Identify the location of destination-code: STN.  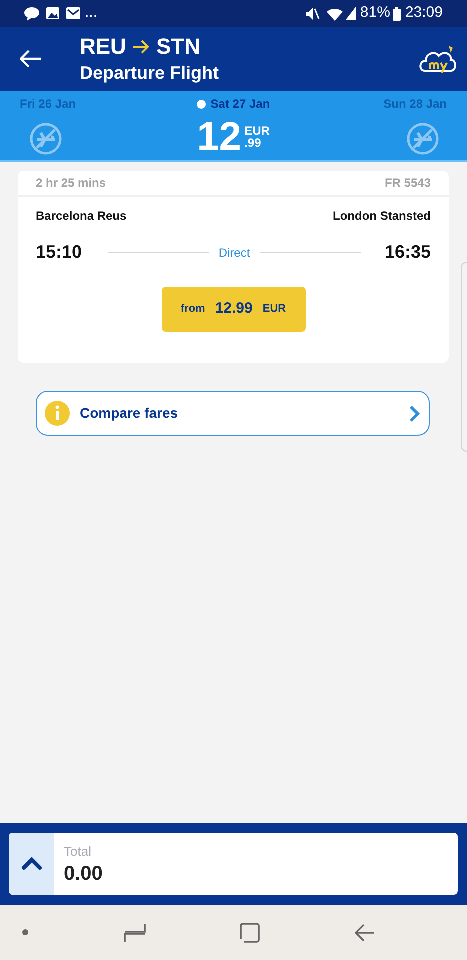
(178, 47).